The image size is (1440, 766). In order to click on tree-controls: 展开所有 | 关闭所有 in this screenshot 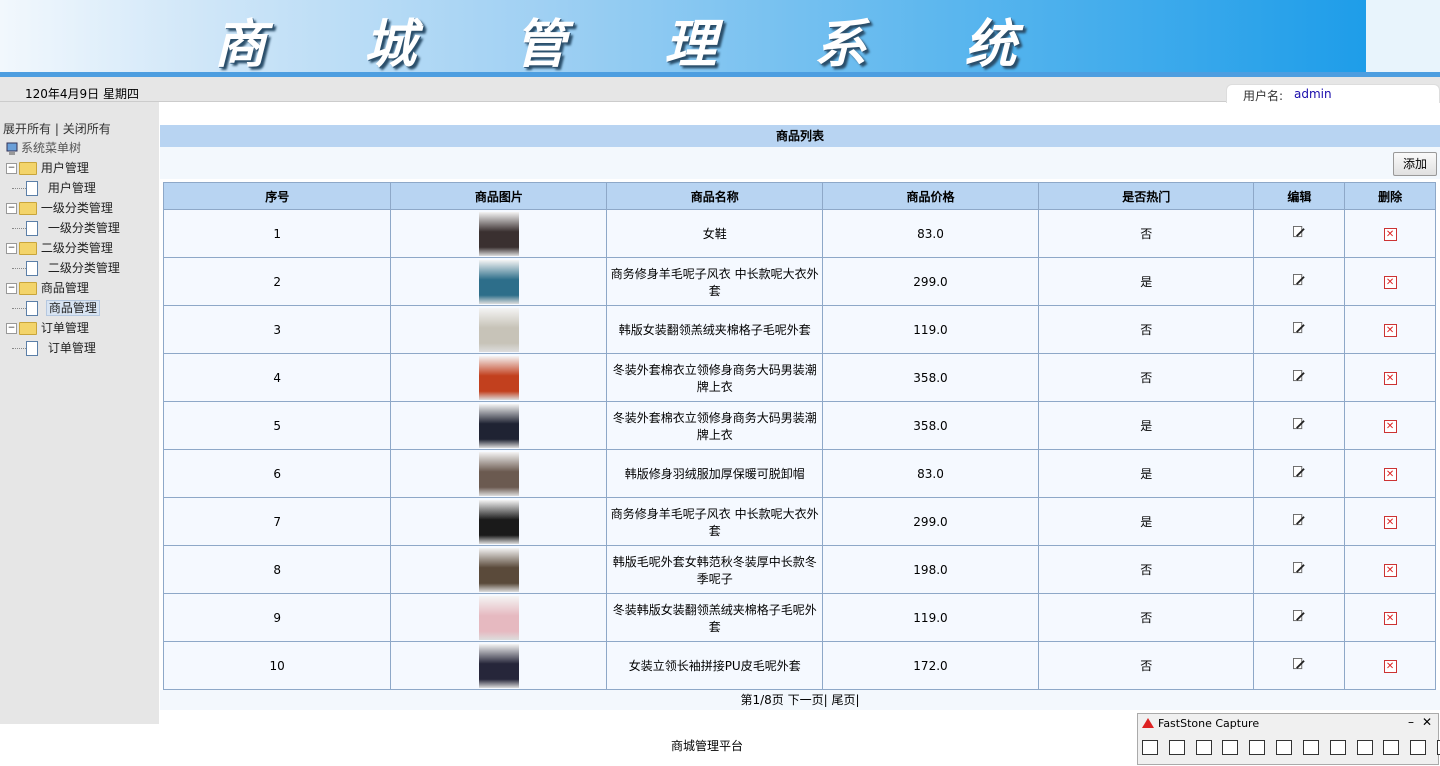, I will do `click(57, 128)`.